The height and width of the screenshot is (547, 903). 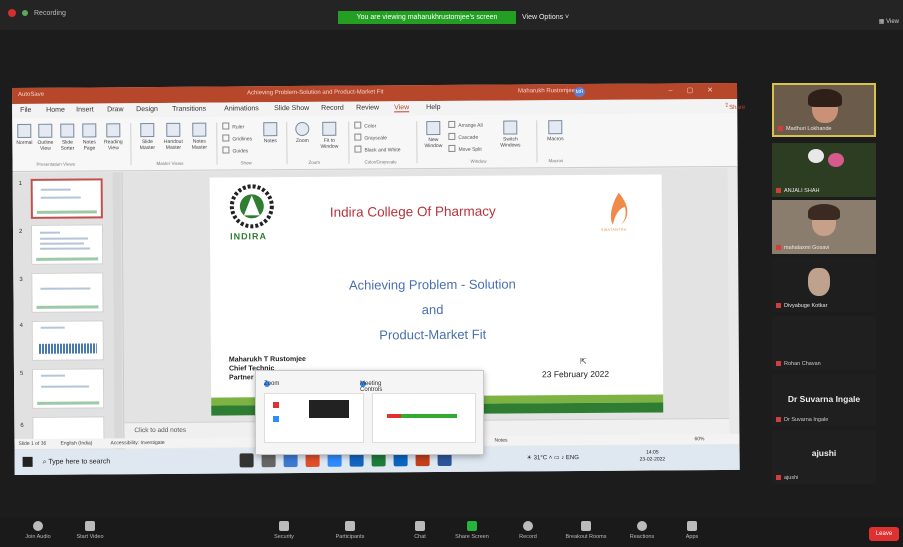 I want to click on arrange-all-button: Arrange All, so click(x=465, y=125).